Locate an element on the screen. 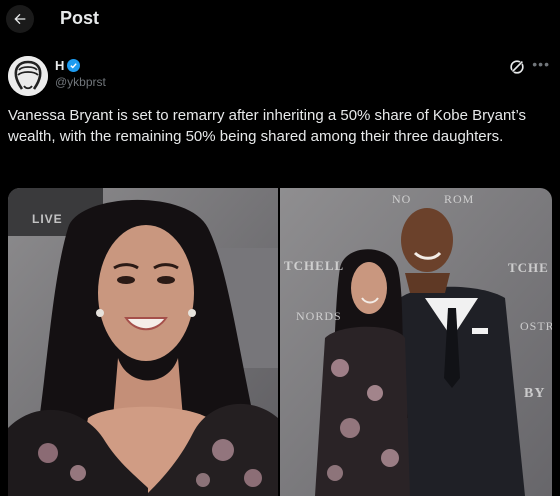  verified-badge-icon is located at coordinates (74, 65).